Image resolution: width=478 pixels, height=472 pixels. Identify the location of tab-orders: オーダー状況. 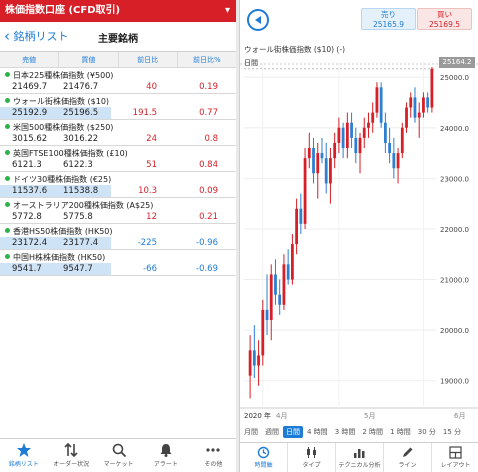
(70, 455).